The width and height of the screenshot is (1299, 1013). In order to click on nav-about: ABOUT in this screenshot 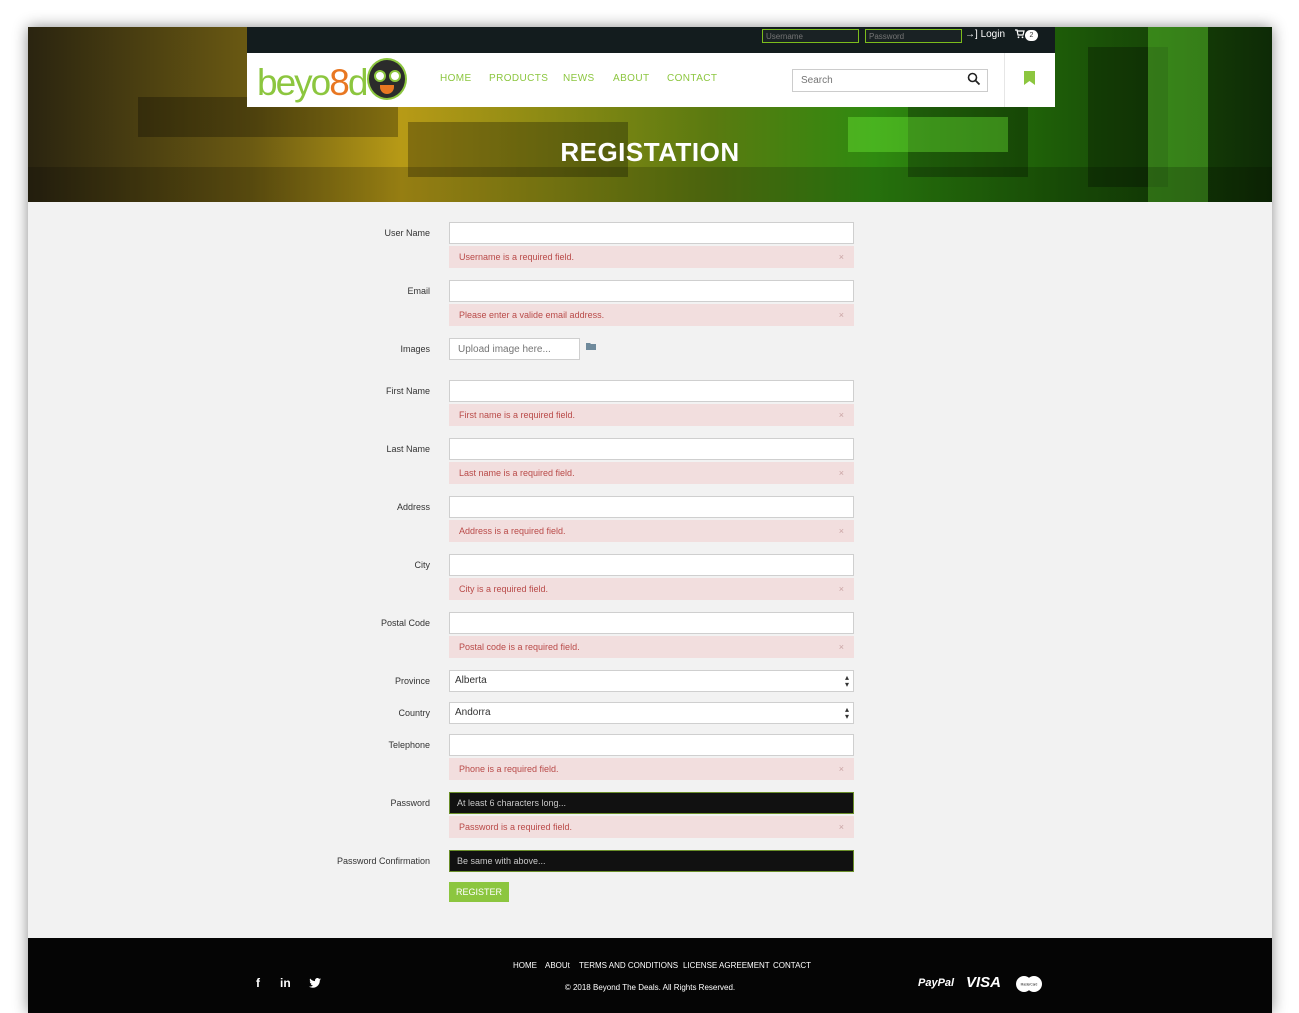, I will do `click(631, 79)`.